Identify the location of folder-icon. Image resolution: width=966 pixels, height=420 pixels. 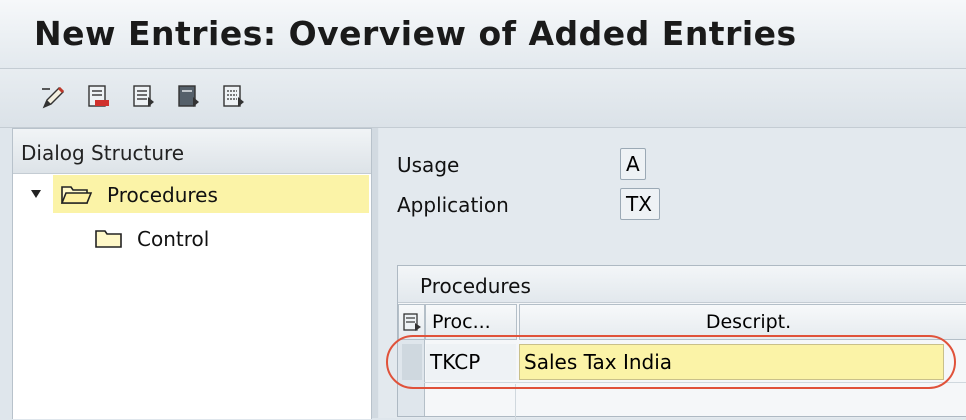
(109, 240).